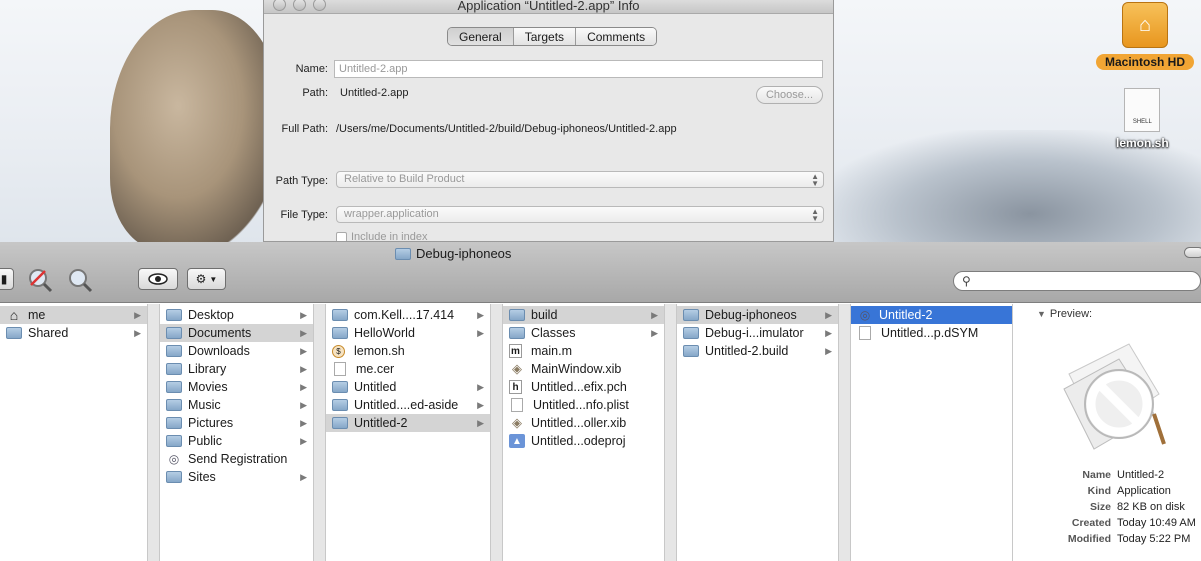 The image size is (1201, 561). Describe the element at coordinates (517, 441) in the screenshot. I see `xcode-project-icon: ▲` at that location.